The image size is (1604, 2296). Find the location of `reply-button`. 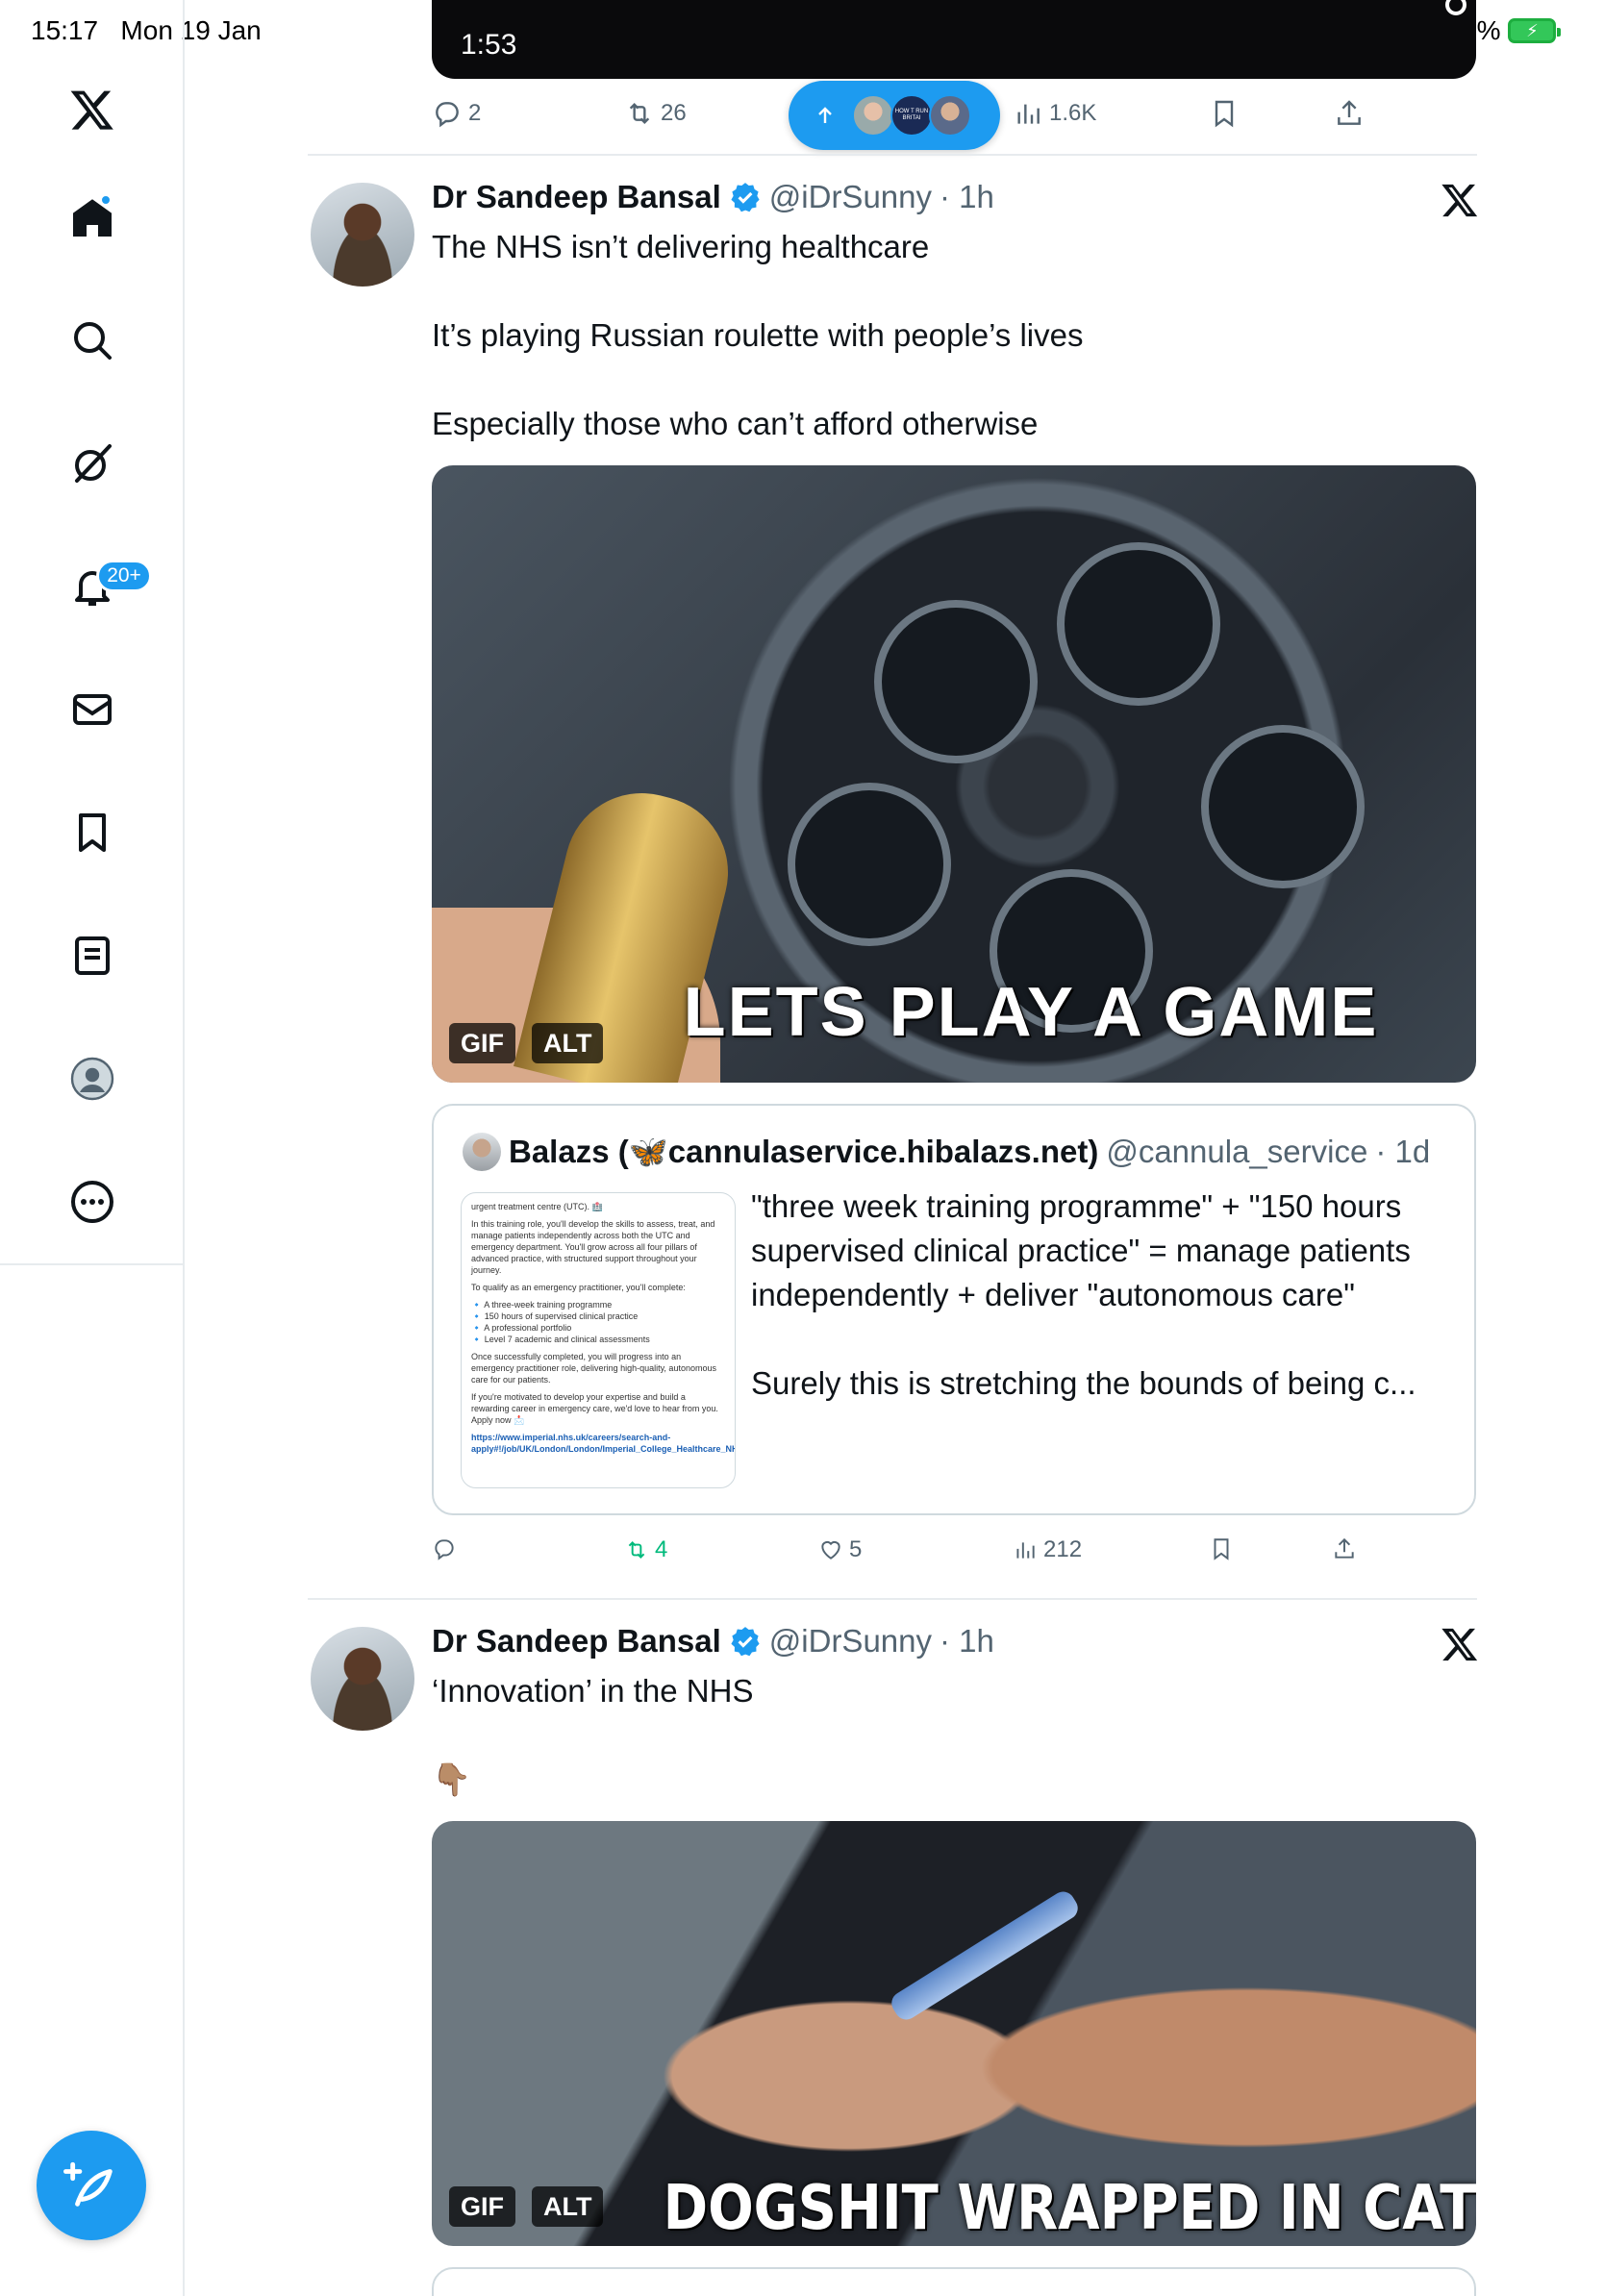

reply-button is located at coordinates (444, 1548).